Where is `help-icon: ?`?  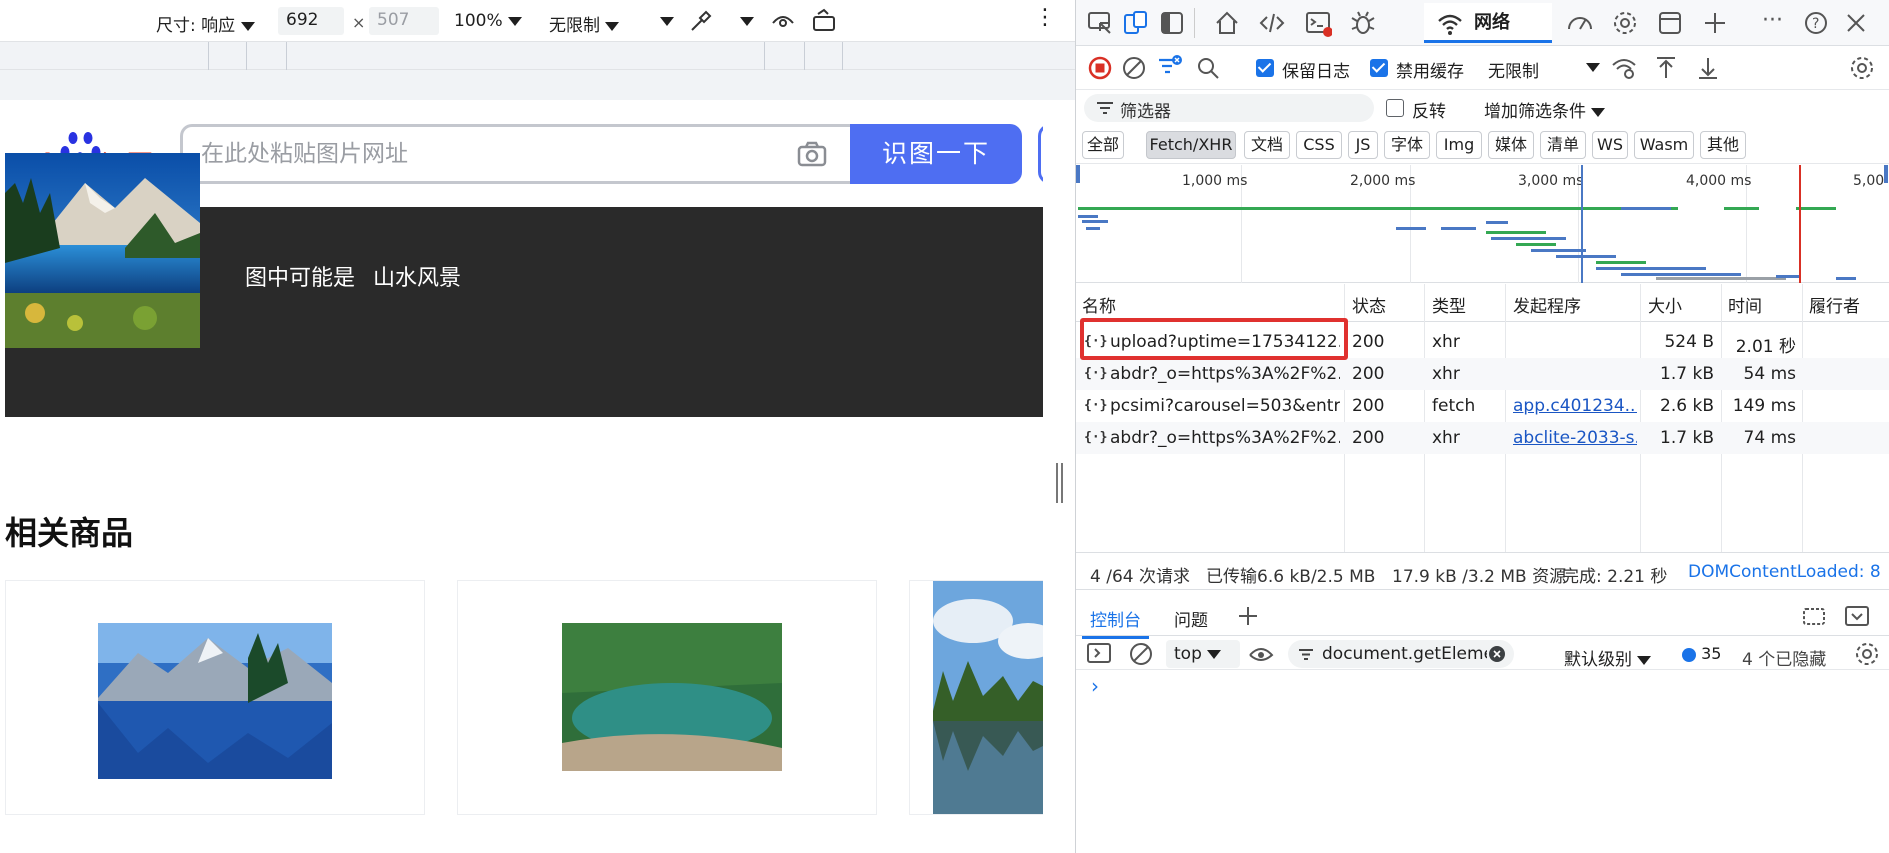
help-icon: ? is located at coordinates (1816, 23).